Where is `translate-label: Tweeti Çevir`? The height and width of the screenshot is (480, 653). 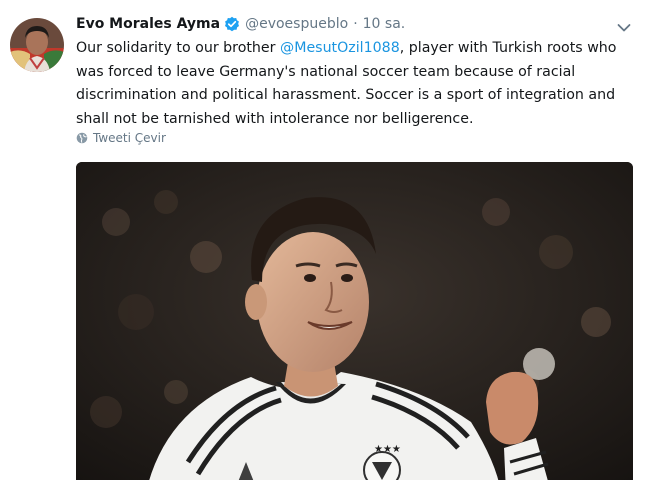
translate-label: Tweeti Çevir is located at coordinates (129, 138).